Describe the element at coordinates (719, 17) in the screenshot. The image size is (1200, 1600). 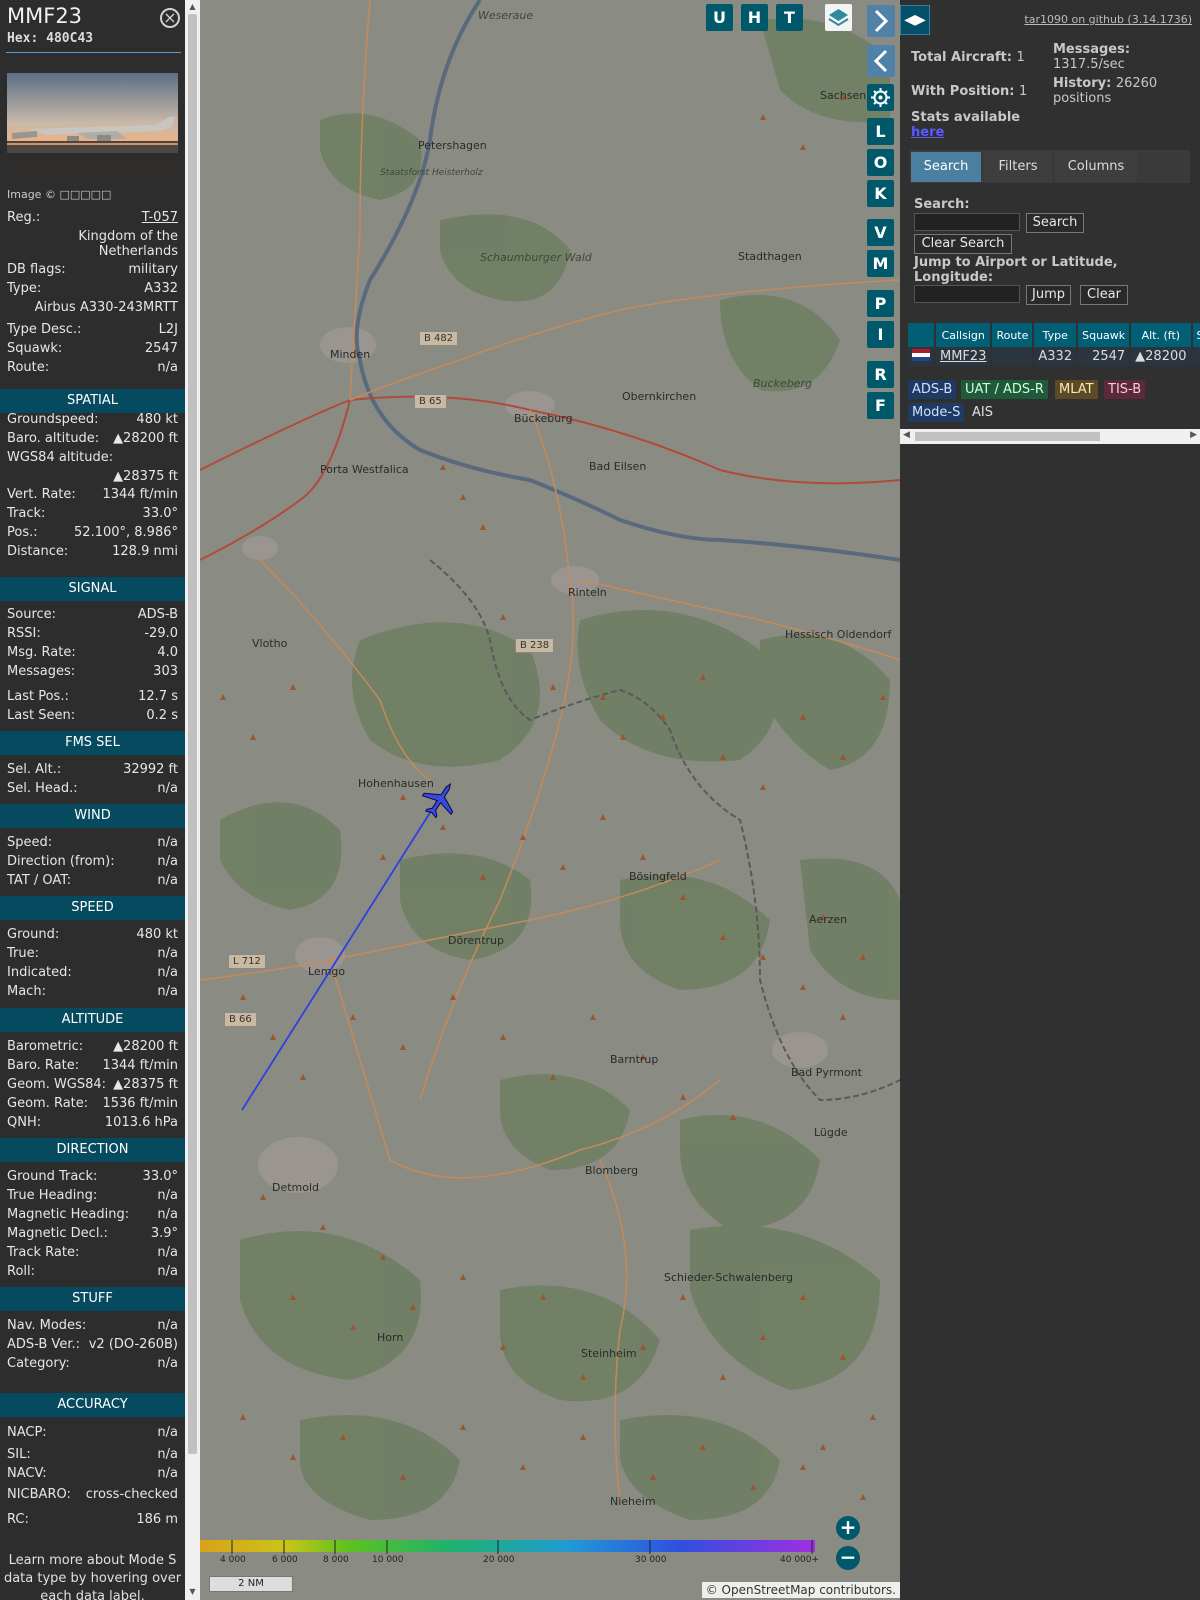
I see `map-button-u: U` at that location.